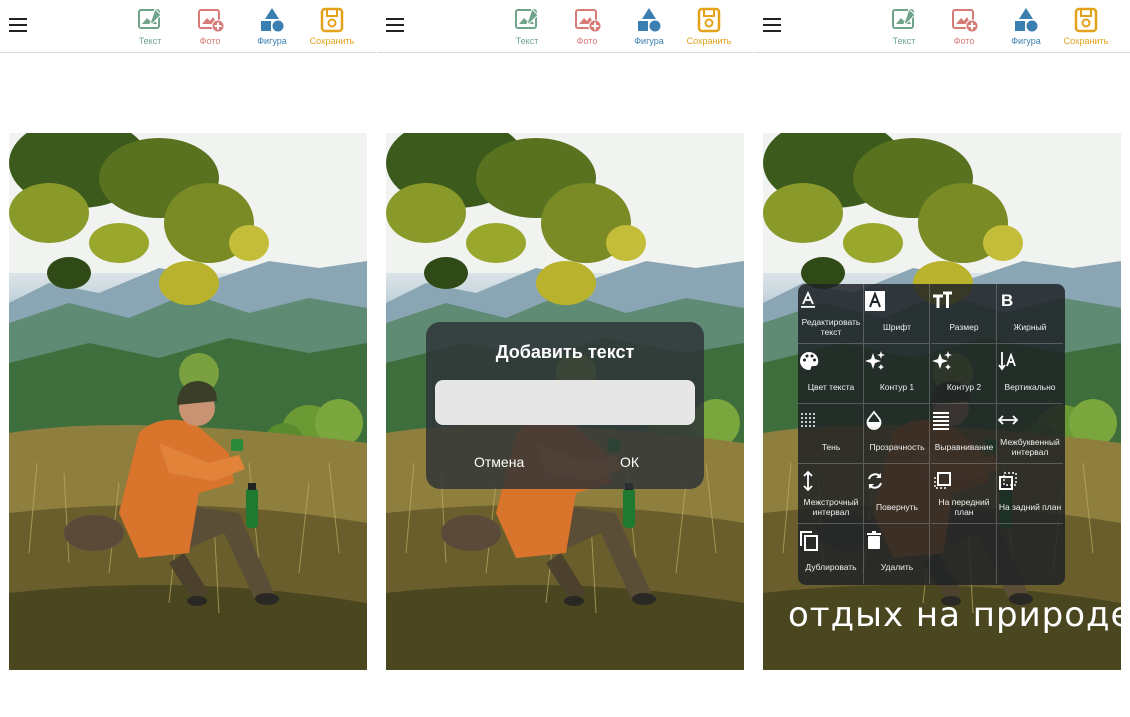 This screenshot has width=1130, height=717. I want to click on text-input, so click(565, 402).